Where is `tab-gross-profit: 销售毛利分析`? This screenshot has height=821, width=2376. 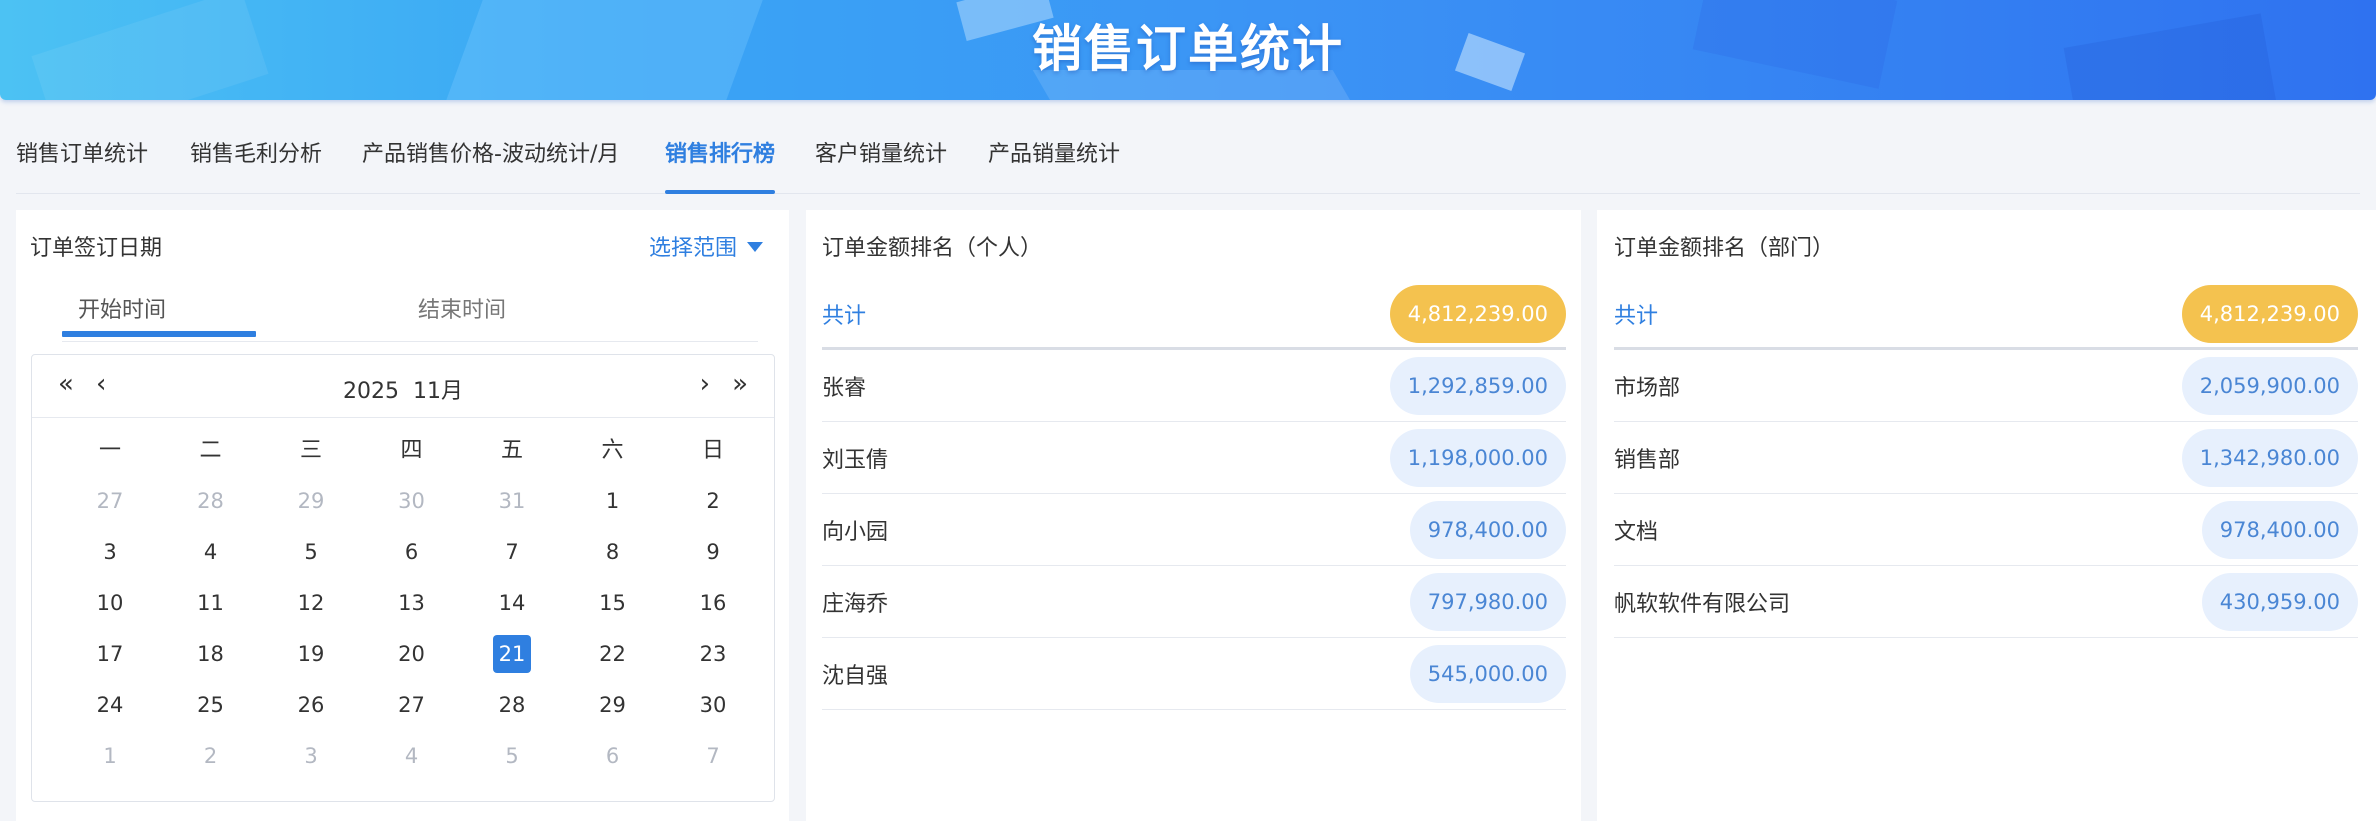 tab-gross-profit: 销售毛利分析 is located at coordinates (256, 160).